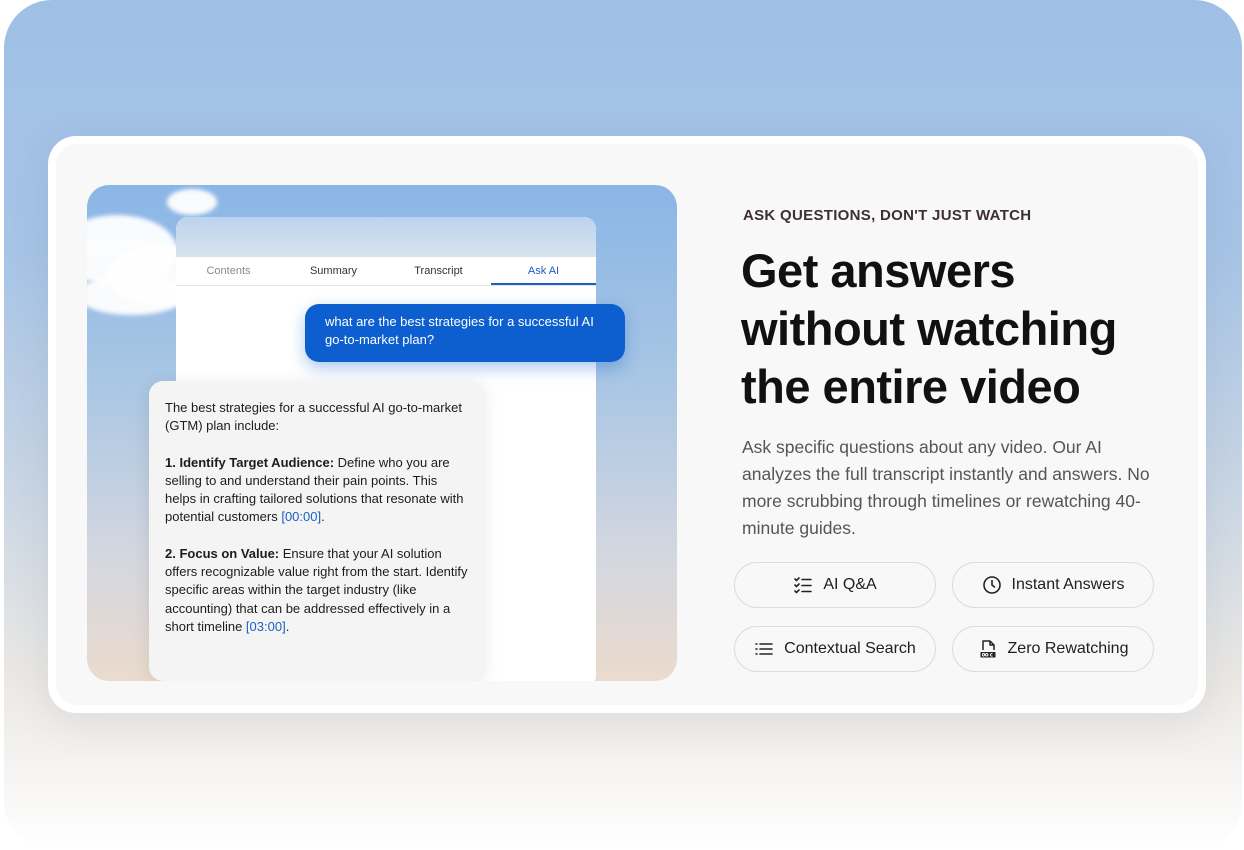 The height and width of the screenshot is (850, 1244). I want to click on feature-pill-label: Contextual Search, so click(850, 648).